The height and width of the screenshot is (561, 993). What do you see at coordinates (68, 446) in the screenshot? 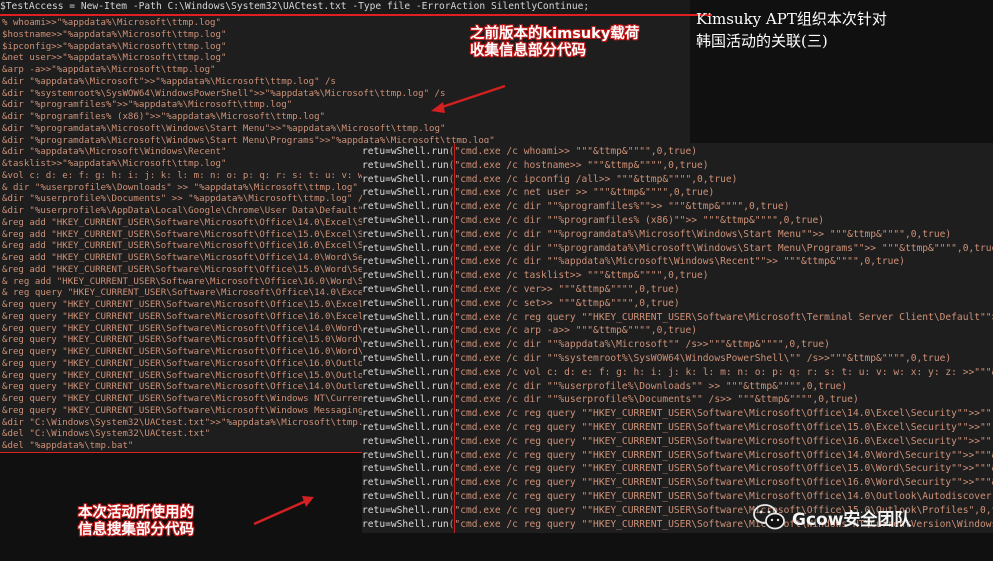
I see `old-code-line: &del "%appdata%\tmp.bat"` at bounding box center [68, 446].